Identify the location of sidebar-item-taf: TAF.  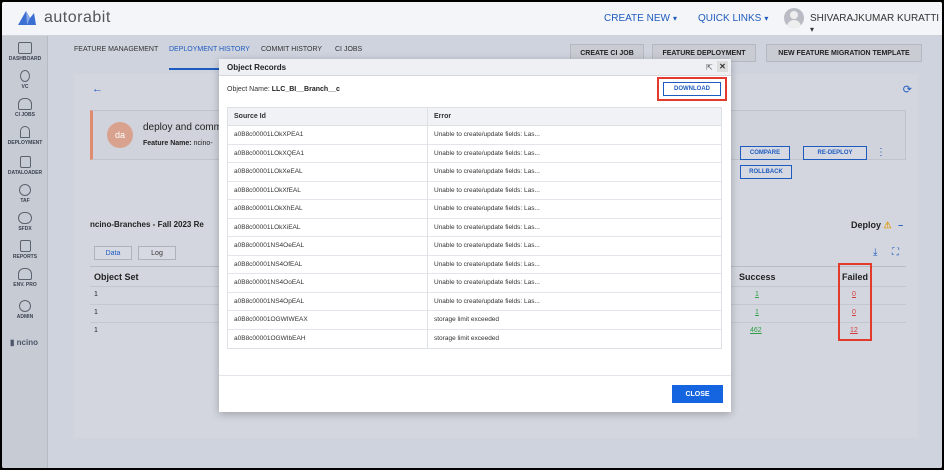
(25, 194).